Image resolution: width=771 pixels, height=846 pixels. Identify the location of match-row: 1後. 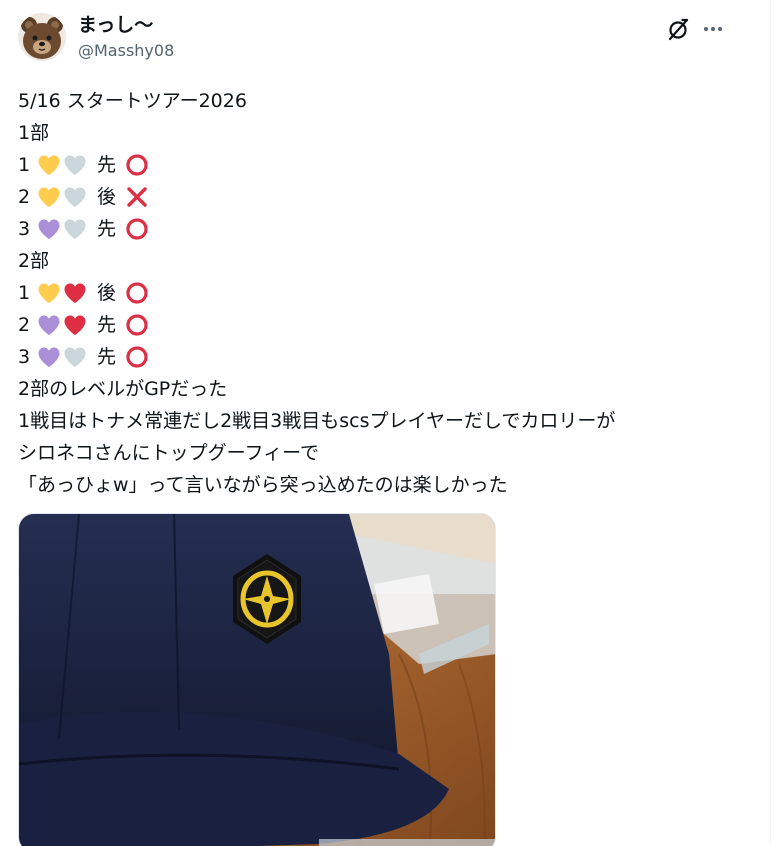
(378, 293).